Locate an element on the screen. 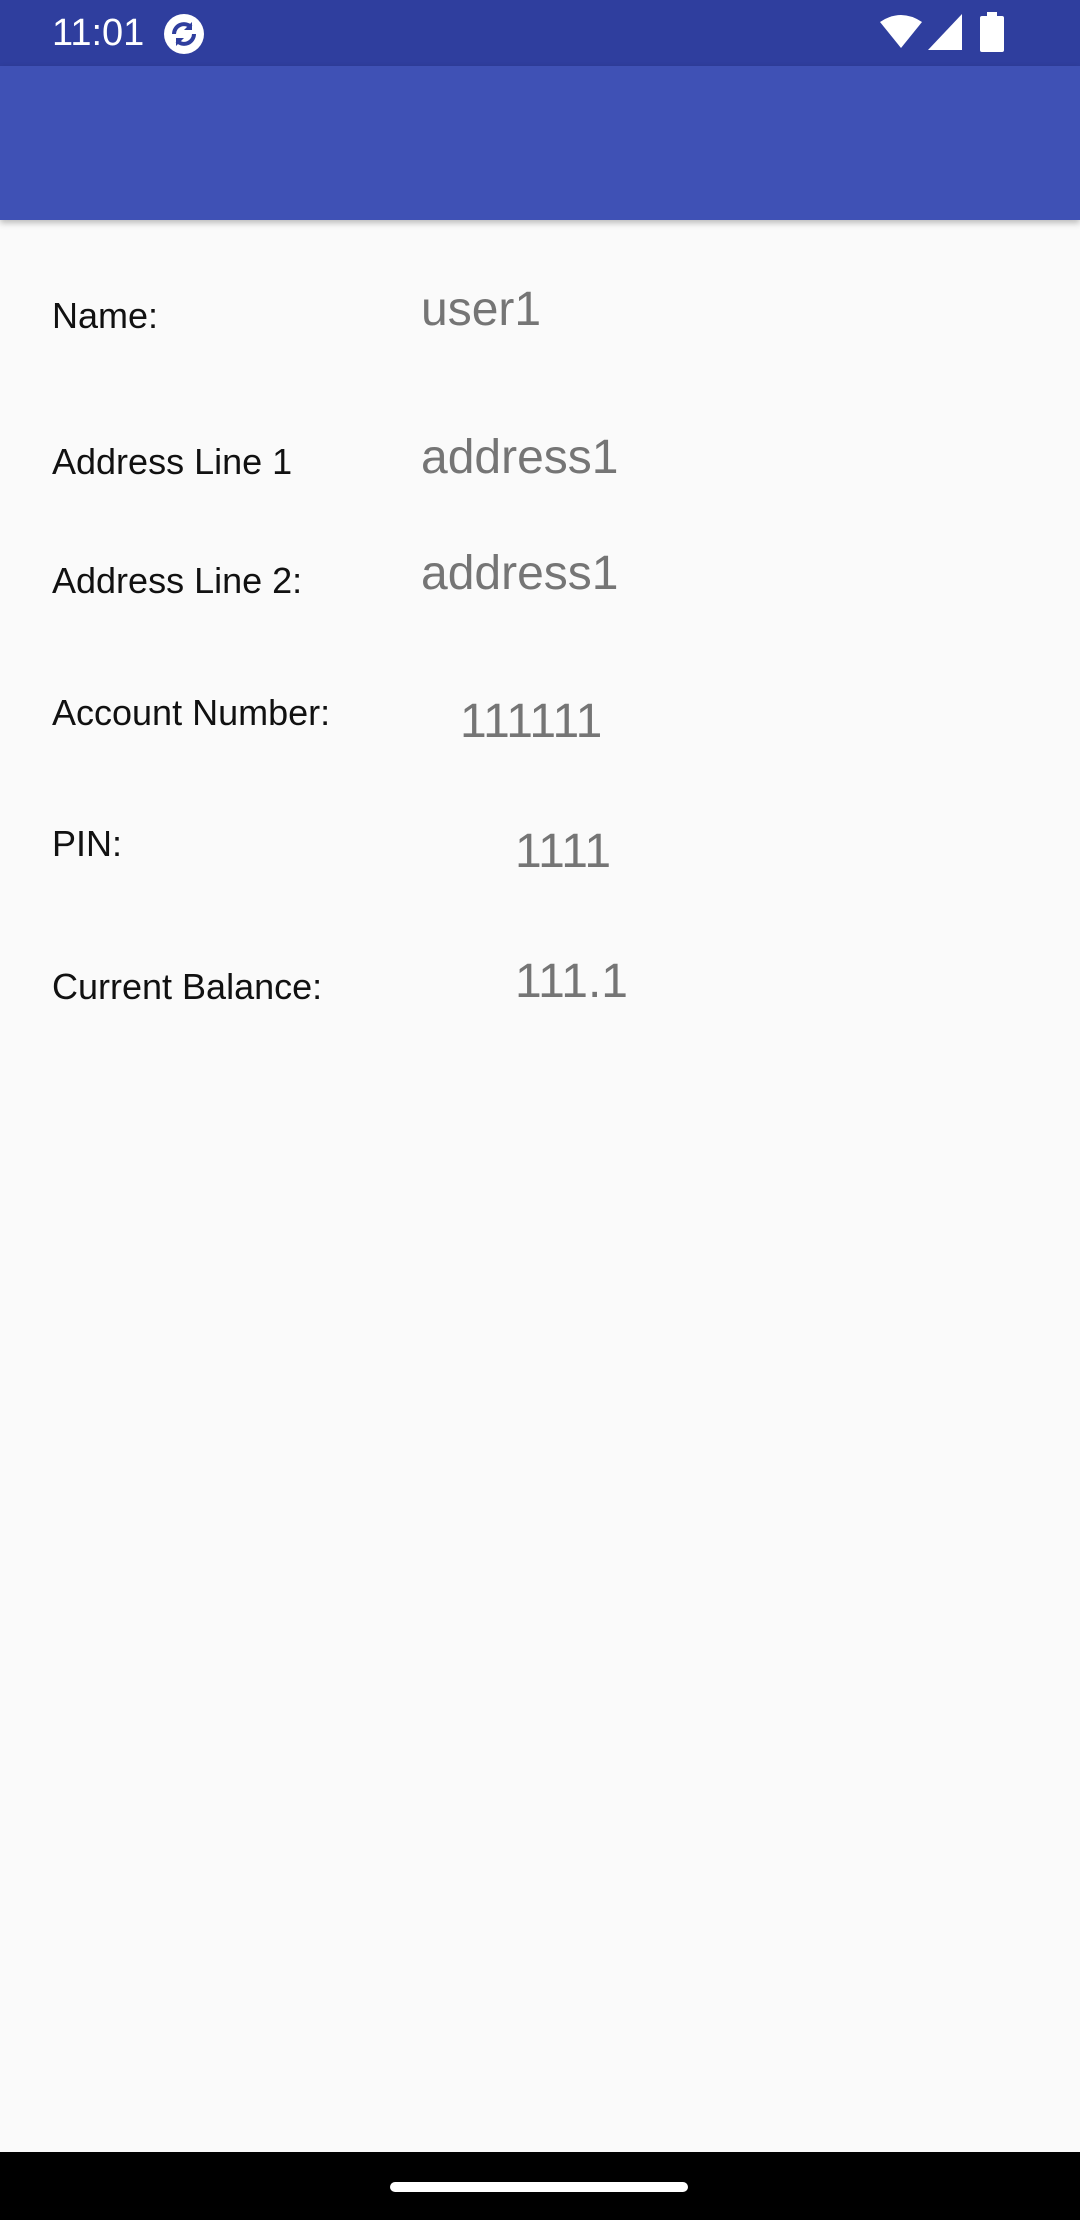 The width and height of the screenshot is (1080, 2220). status-bar: 11:01 is located at coordinates (540, 33).